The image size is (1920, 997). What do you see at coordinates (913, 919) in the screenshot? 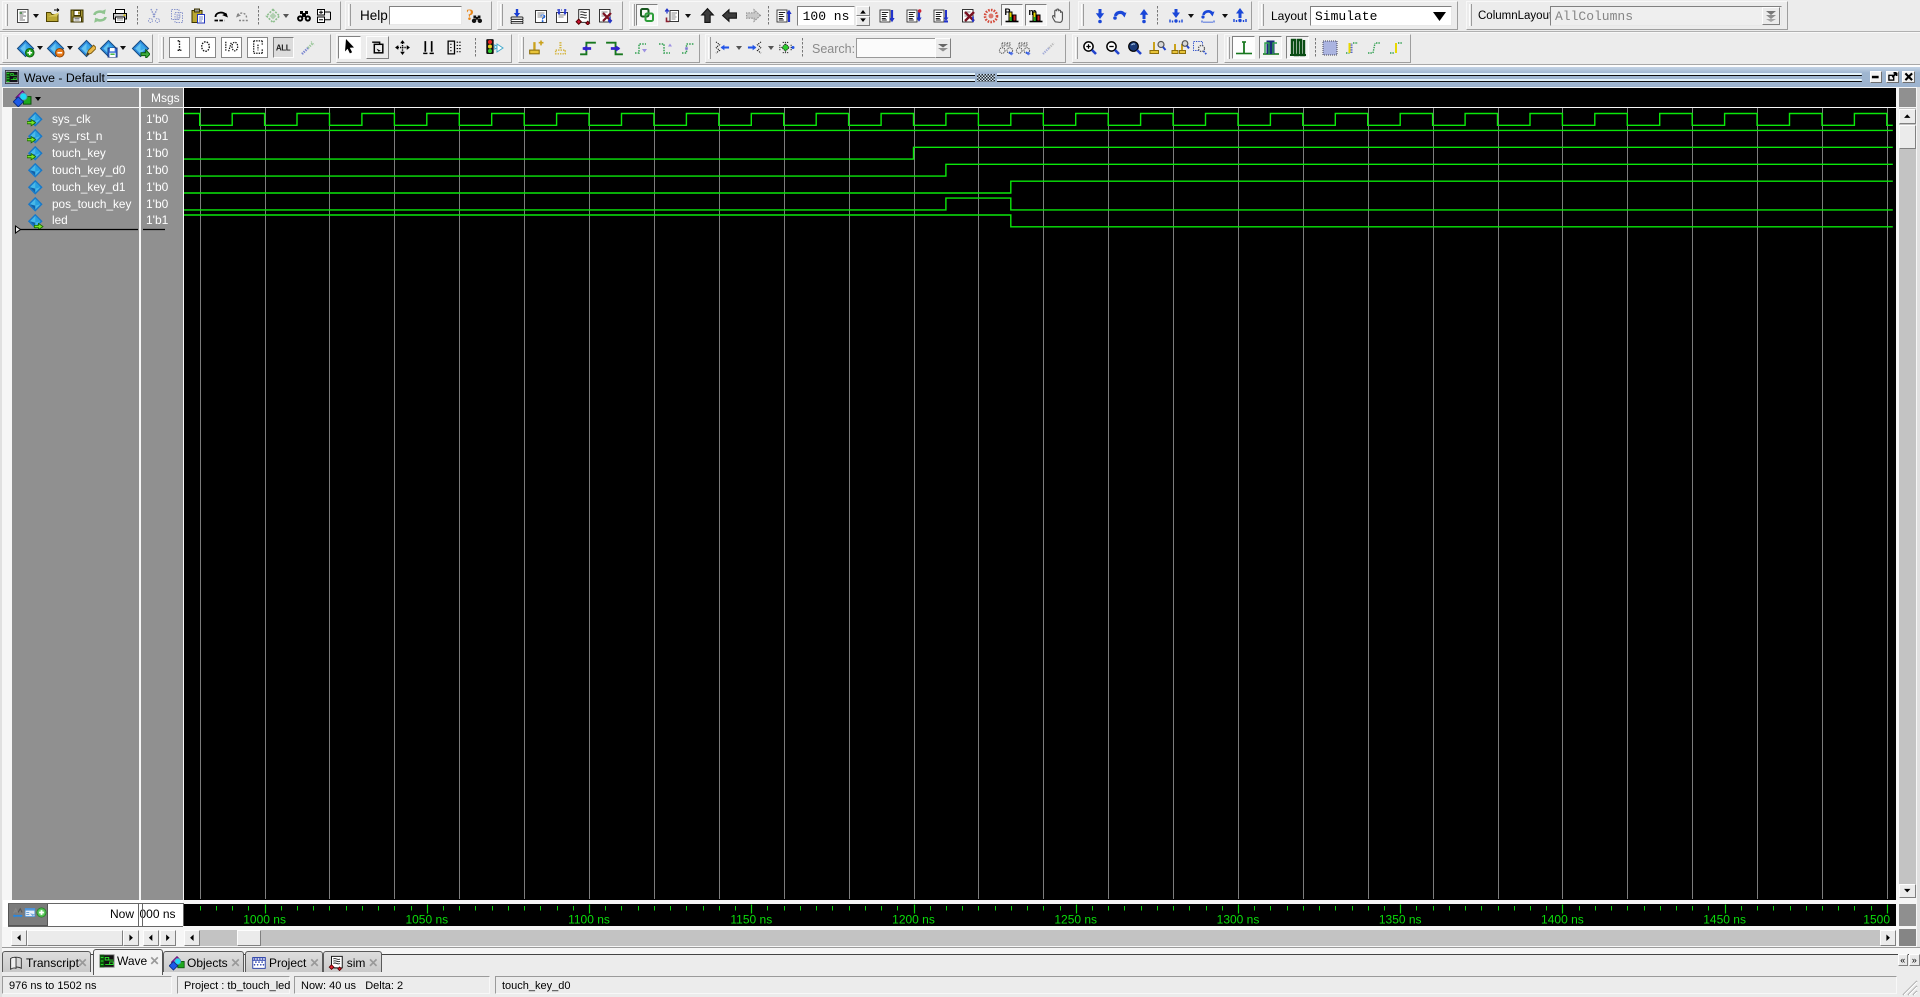
I see `svg-text: 1200 ns` at bounding box center [913, 919].